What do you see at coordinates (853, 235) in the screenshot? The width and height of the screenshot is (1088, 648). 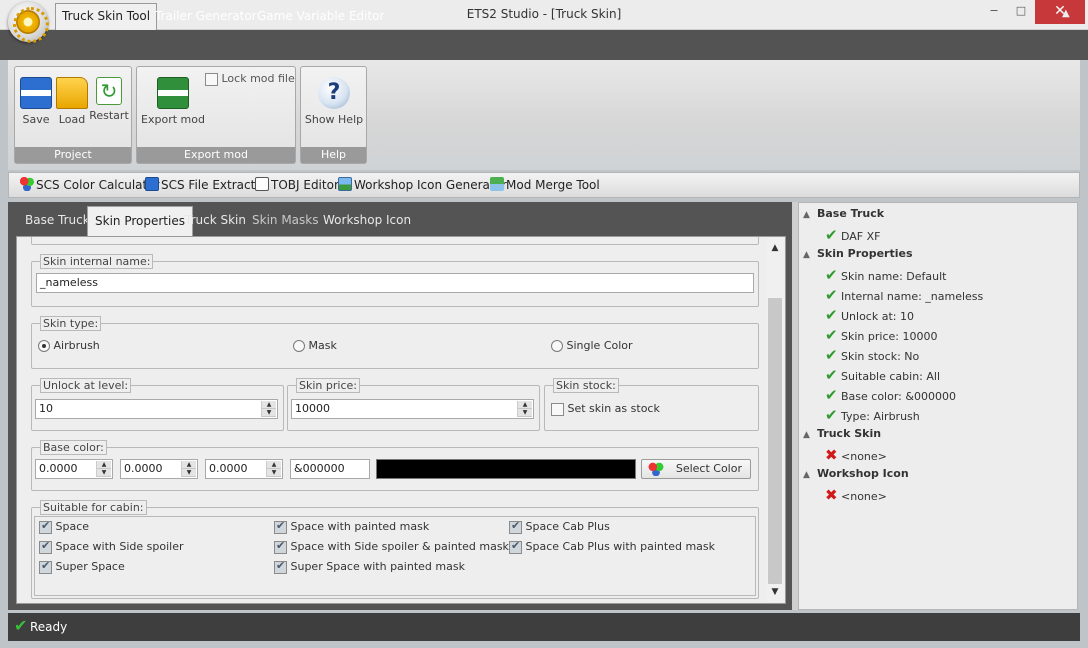 I see `tree-item: ✔ DAF XF` at bounding box center [853, 235].